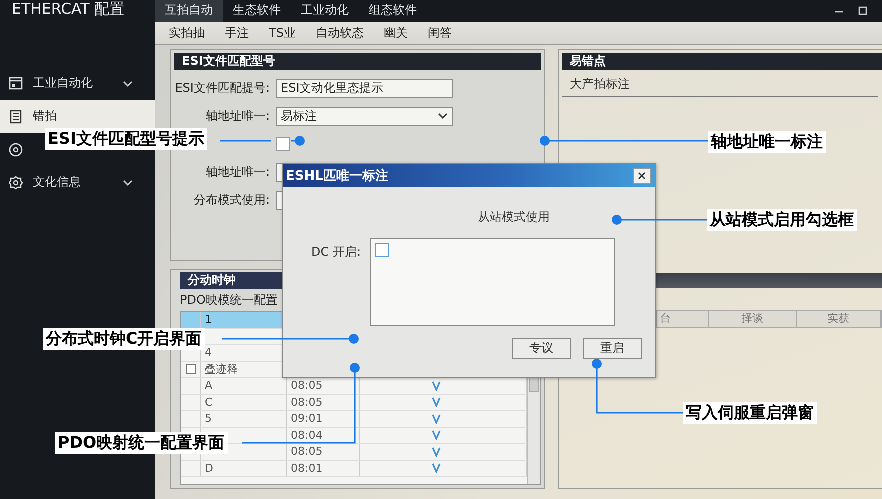 Image resolution: width=882 pixels, height=499 pixels. I want to click on panel-header: 易错点, so click(722, 61).